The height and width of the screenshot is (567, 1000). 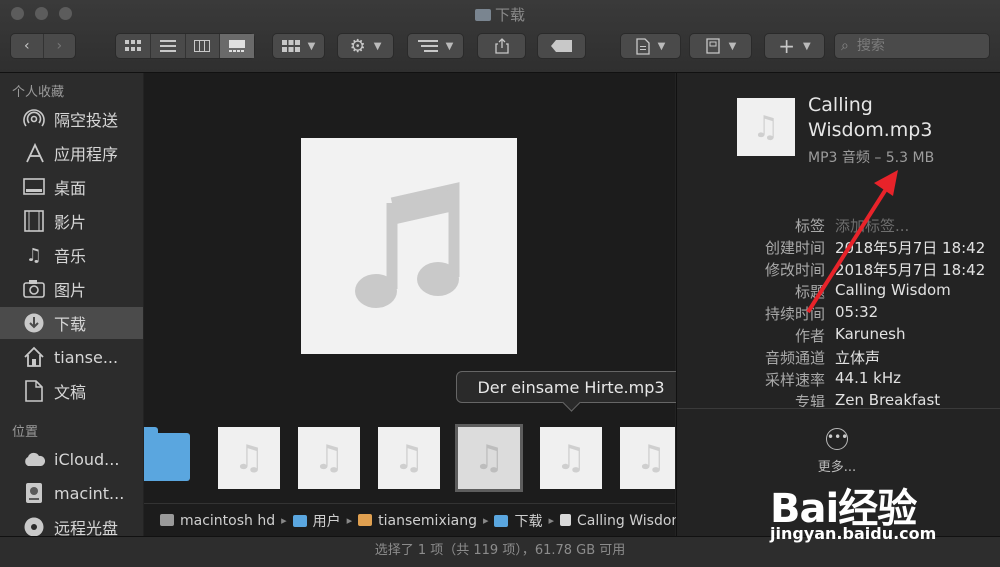 I want to click on sidebar-item-airdrop: 隔空投送, so click(x=71, y=119).